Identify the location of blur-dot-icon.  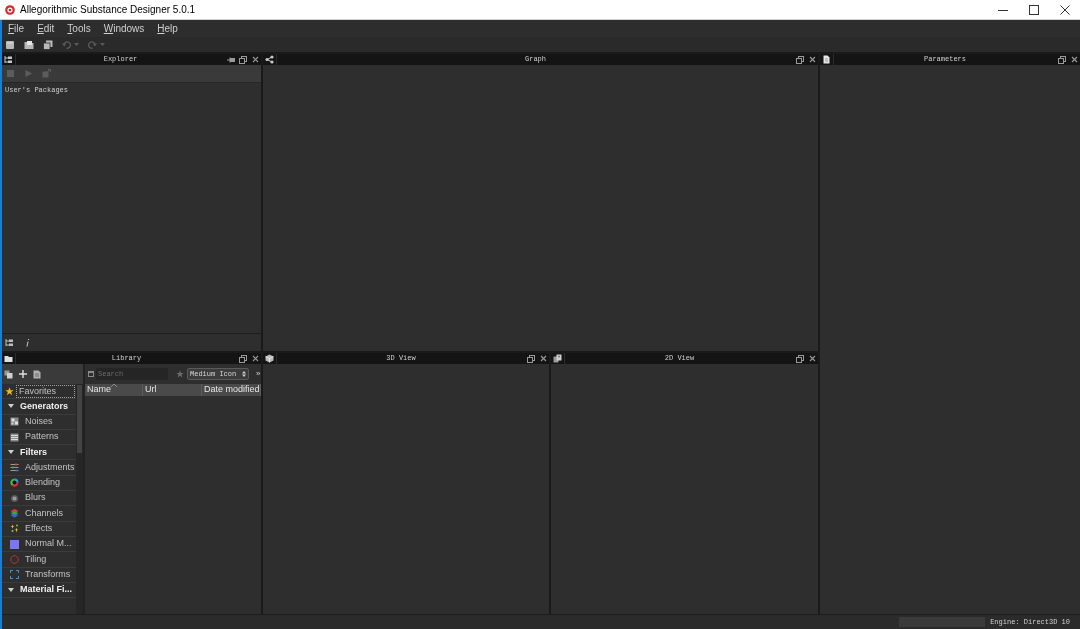
(14, 498).